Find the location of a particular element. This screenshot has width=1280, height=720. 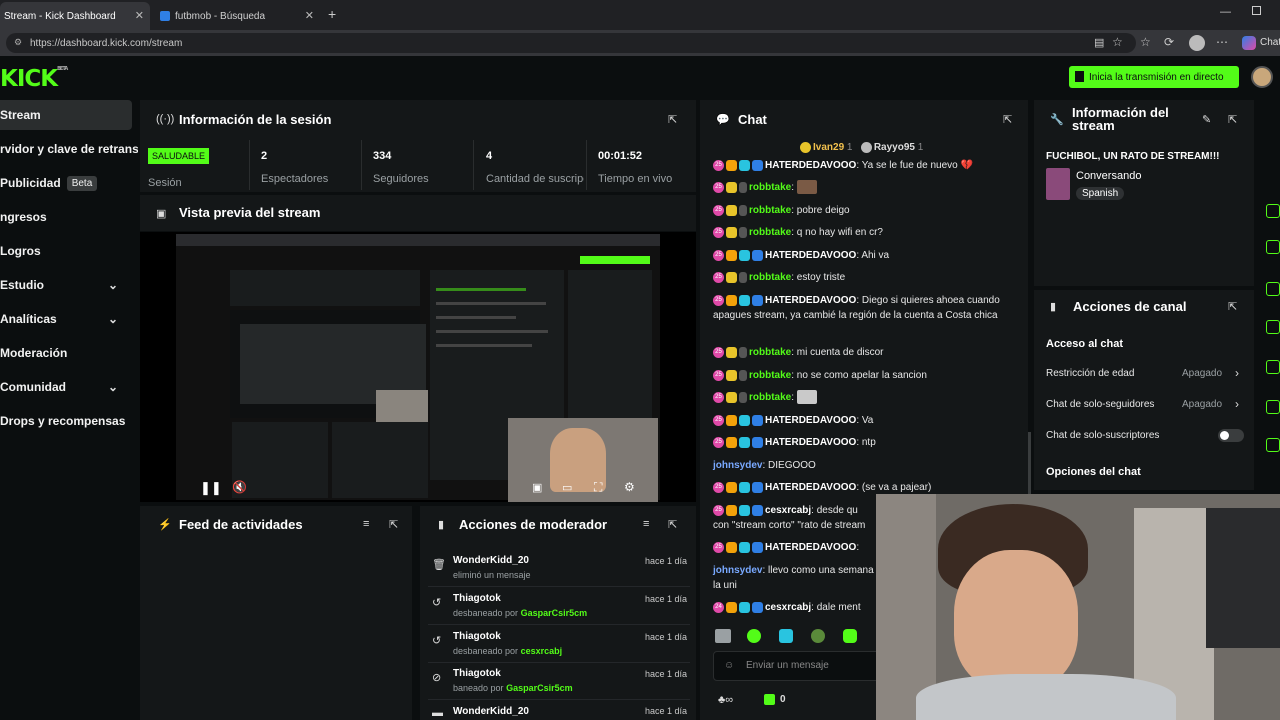

sidebar-item-analytics: Analíticas ⌄ is located at coordinates (66, 319).